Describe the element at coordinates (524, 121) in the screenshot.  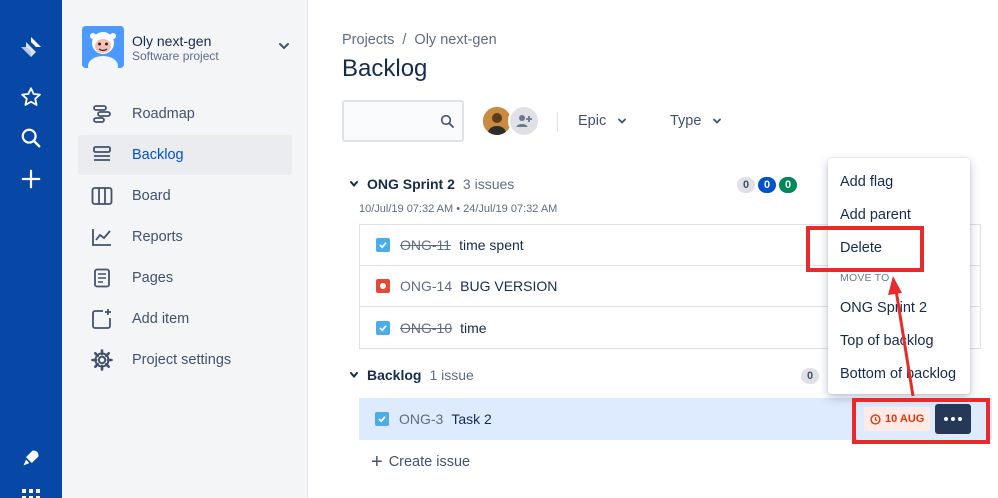
I see `add-user-icon` at that location.